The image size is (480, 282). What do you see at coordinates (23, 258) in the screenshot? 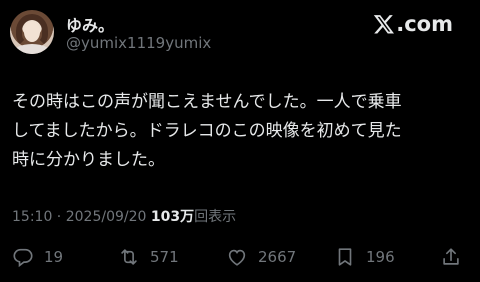
I see `reply-icon` at bounding box center [23, 258].